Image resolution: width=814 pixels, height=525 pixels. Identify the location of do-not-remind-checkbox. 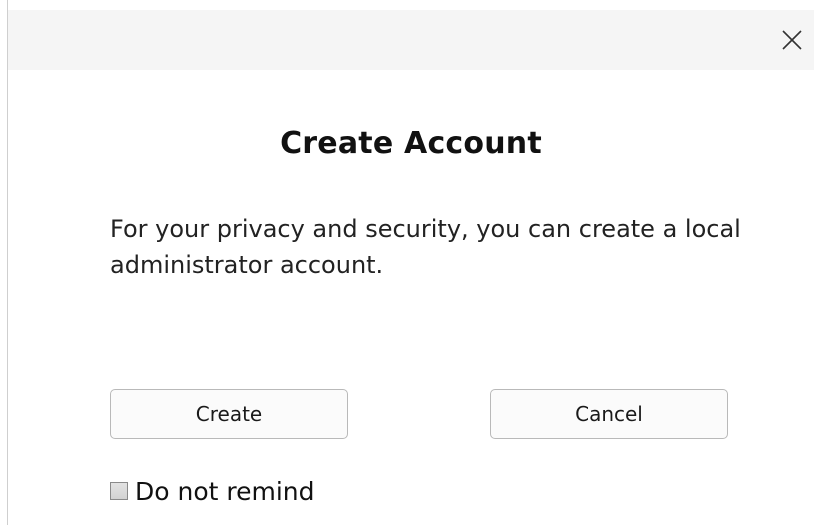
(119, 491).